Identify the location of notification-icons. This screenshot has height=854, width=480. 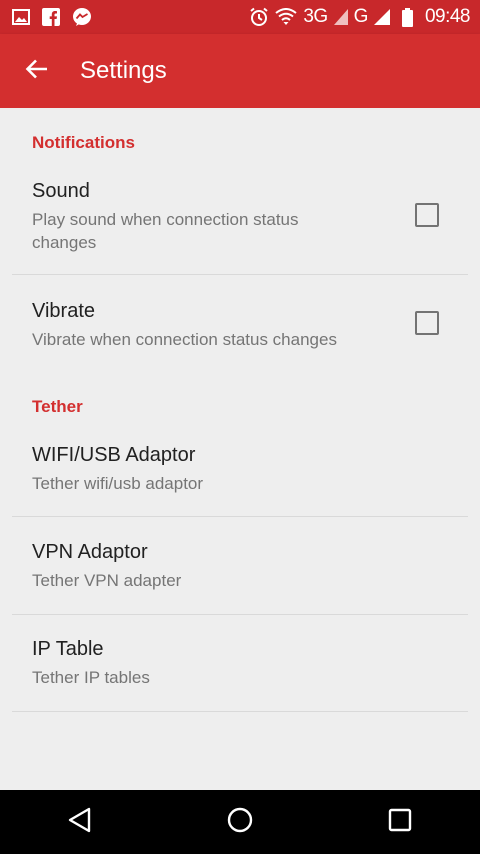
(52, 17).